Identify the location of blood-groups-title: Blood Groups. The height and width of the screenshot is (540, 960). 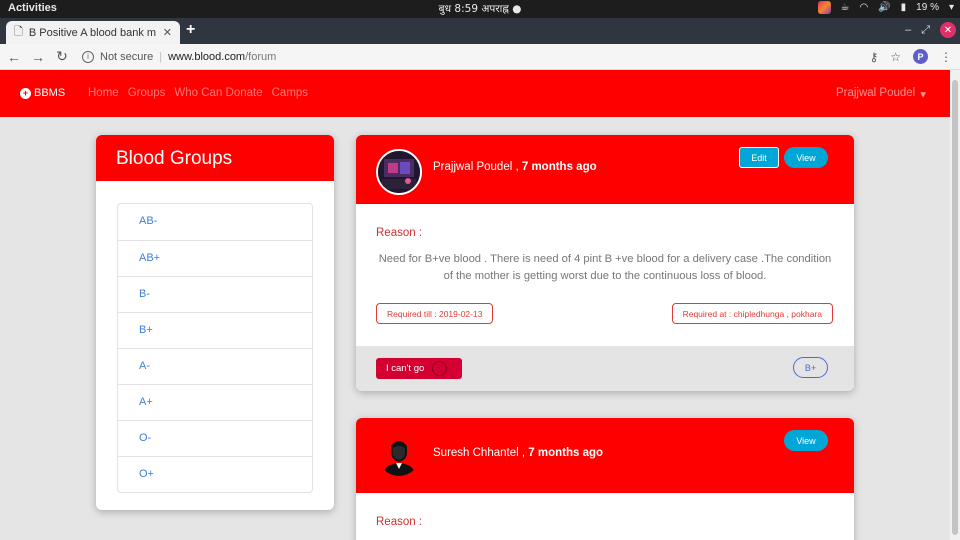
(215, 158).